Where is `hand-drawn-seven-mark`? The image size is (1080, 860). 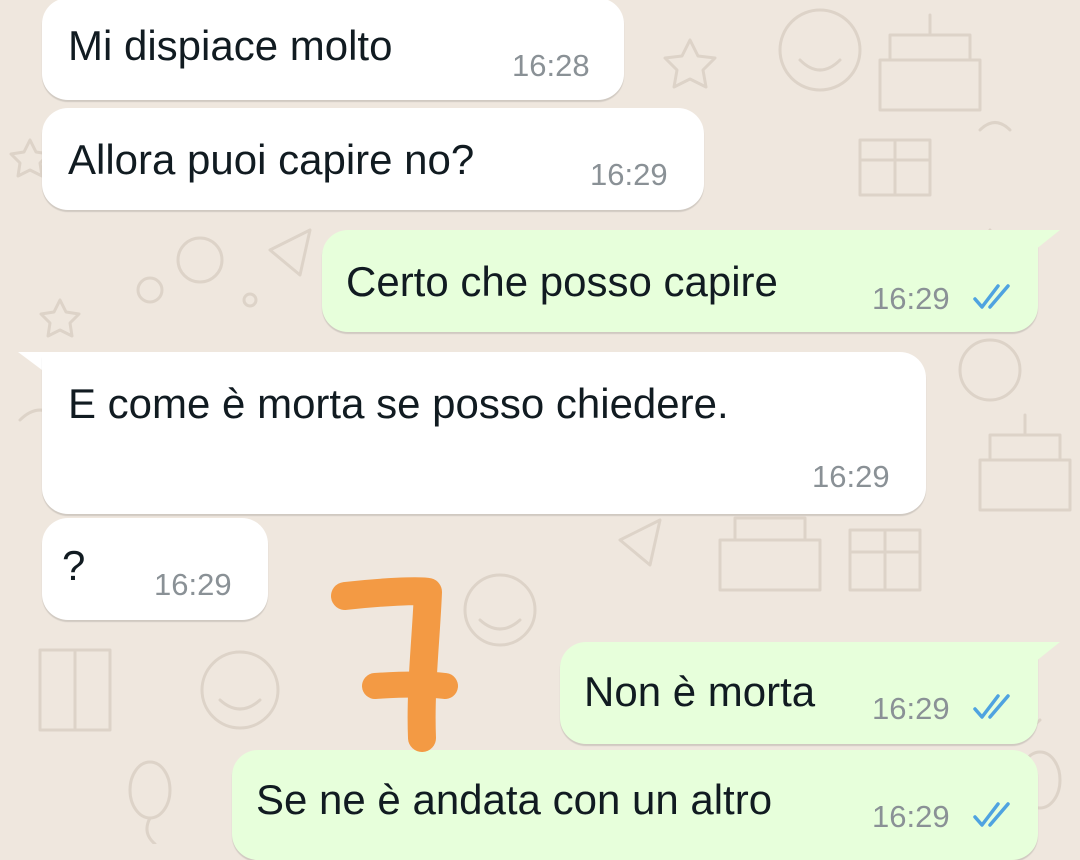 hand-drawn-seven-mark is located at coordinates (394, 664).